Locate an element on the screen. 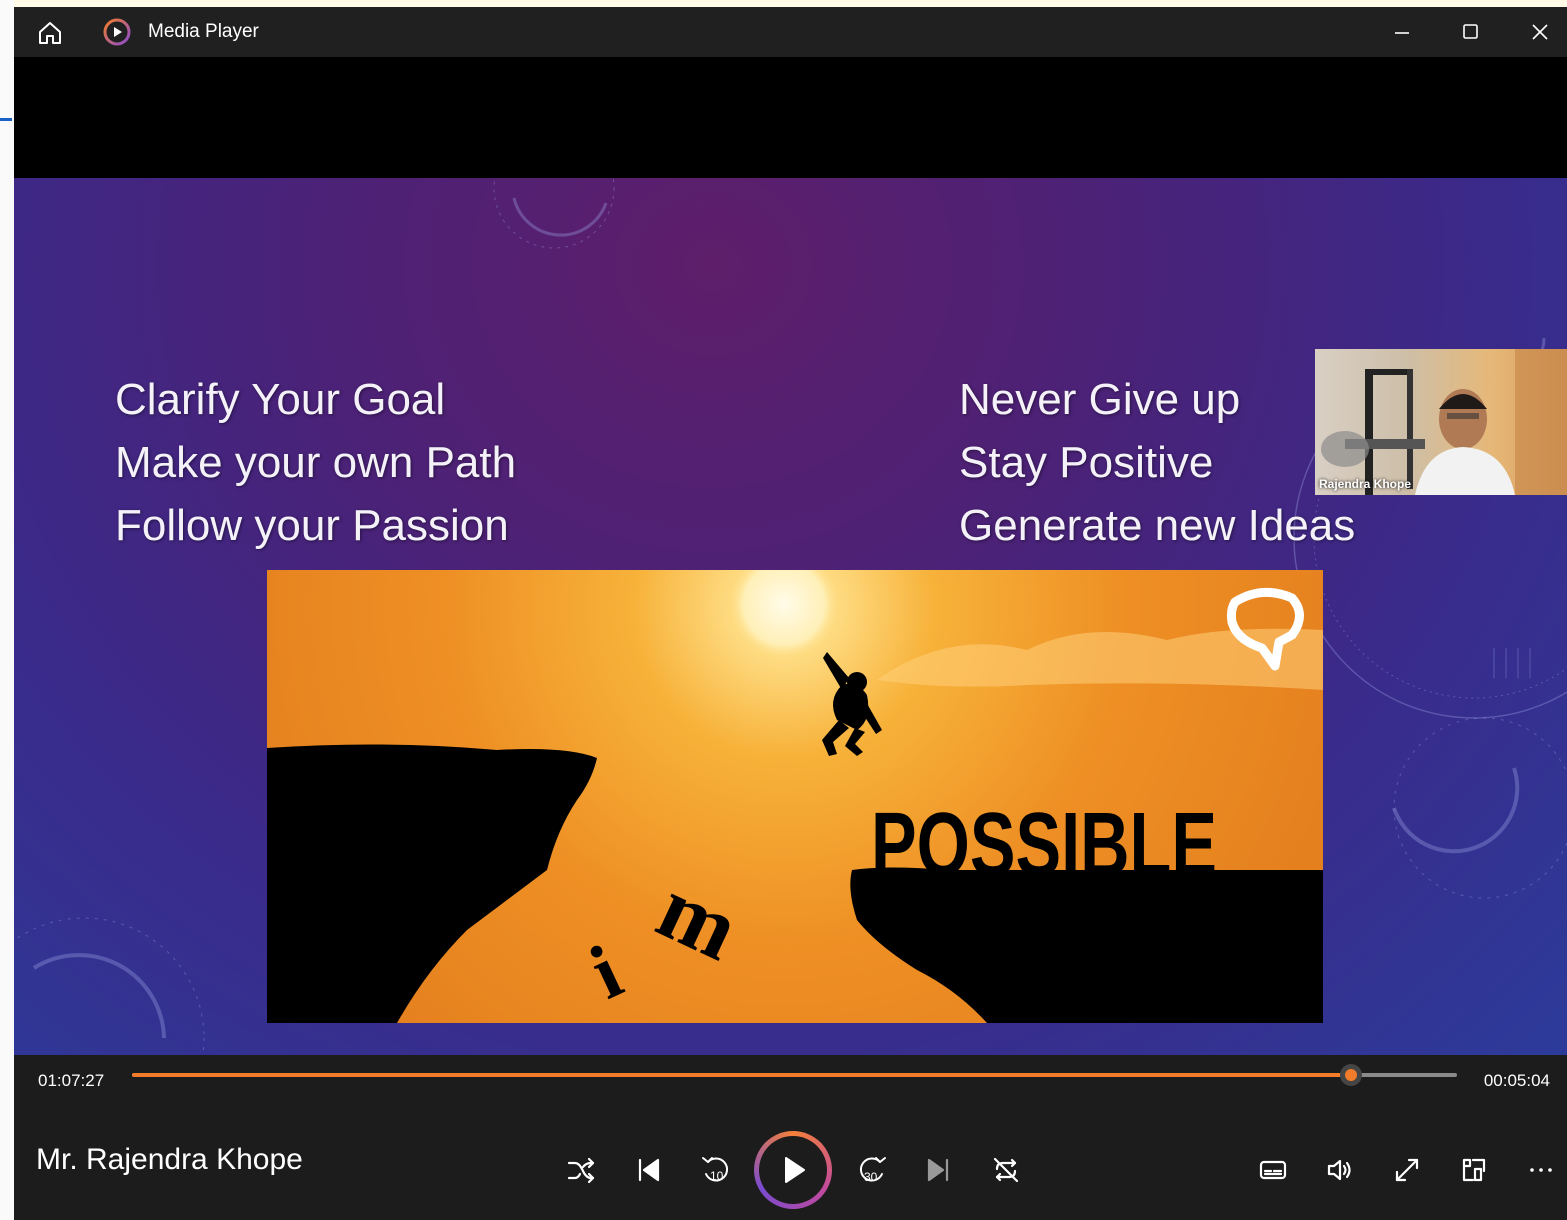  more-icon is located at coordinates (1541, 1170).